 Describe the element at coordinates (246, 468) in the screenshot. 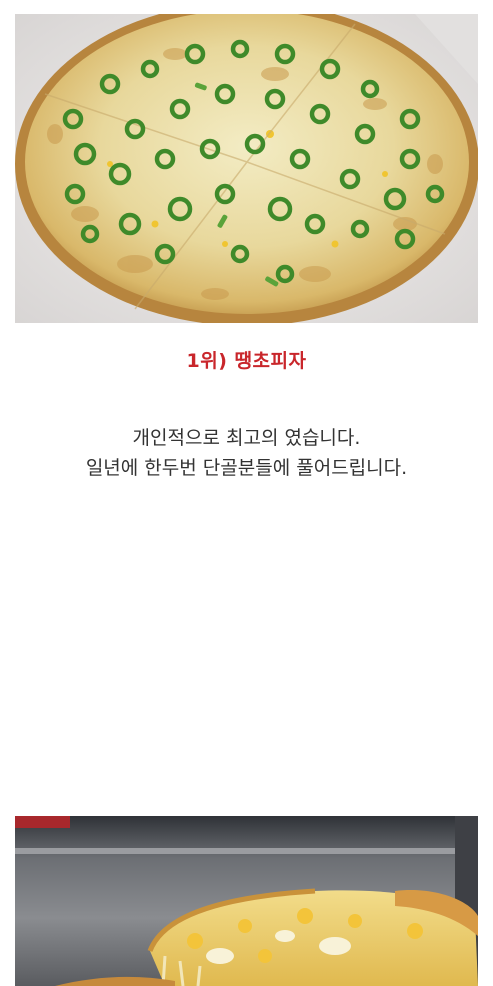

I see `caption-line: 일년에 한두번 단골분들에 풀어드립니다.` at that location.